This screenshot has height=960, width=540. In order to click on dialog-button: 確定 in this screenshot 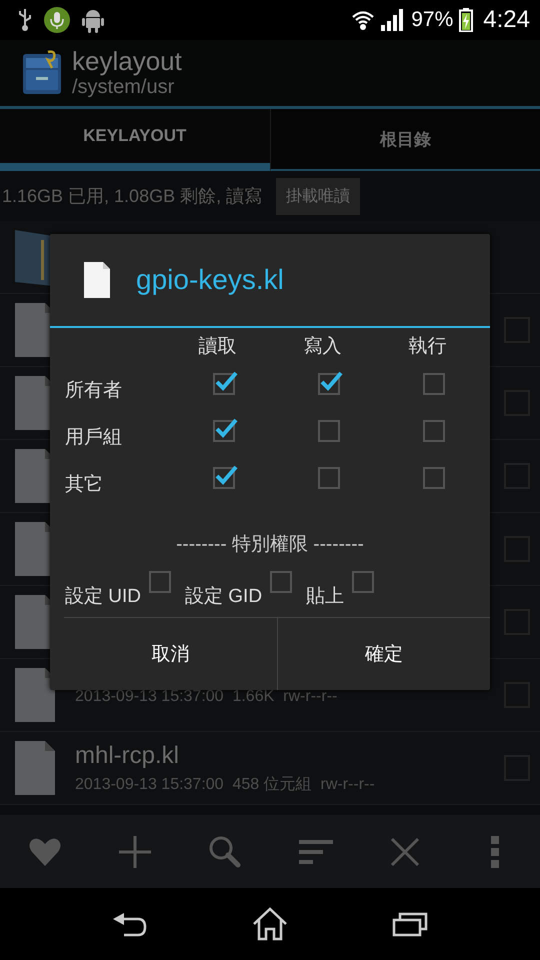, I will do `click(383, 654)`.